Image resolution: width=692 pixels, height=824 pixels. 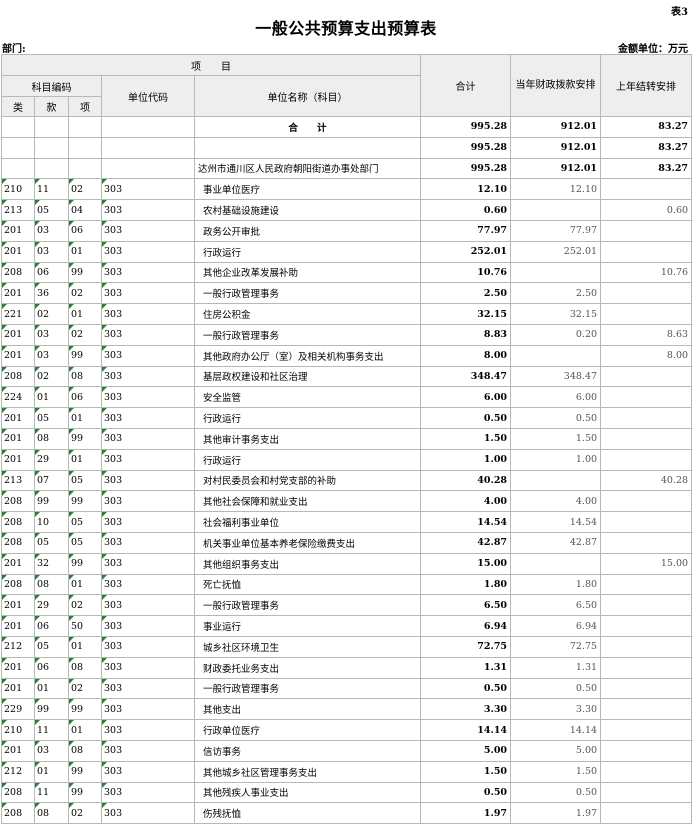 I want to click on subject-name-cell: 农村基础设施建设, so click(x=307, y=210).